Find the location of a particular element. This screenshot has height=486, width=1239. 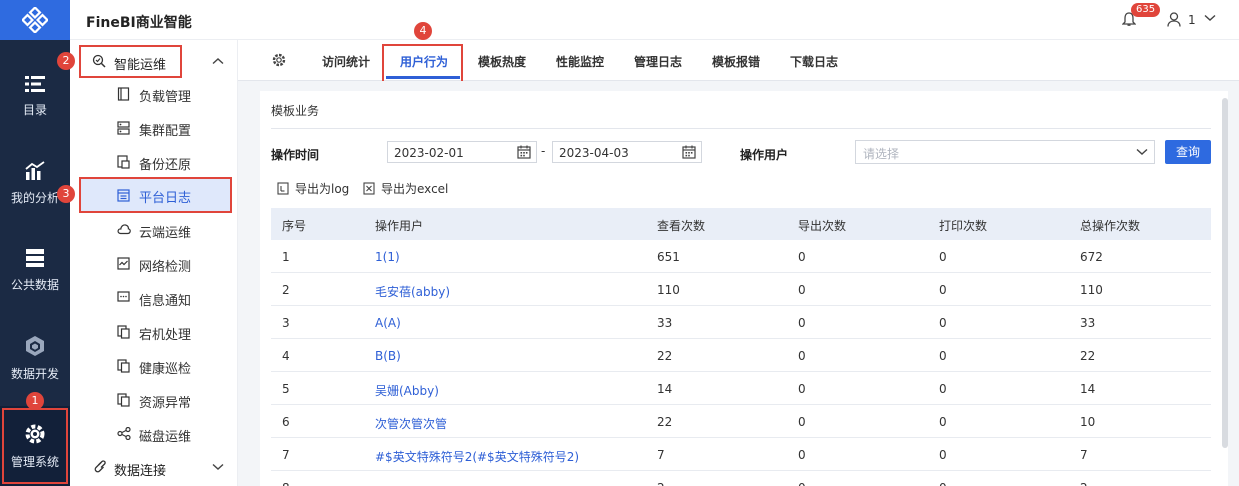

rail-item-data-dev: 数据开发 is located at coordinates (35, 358).